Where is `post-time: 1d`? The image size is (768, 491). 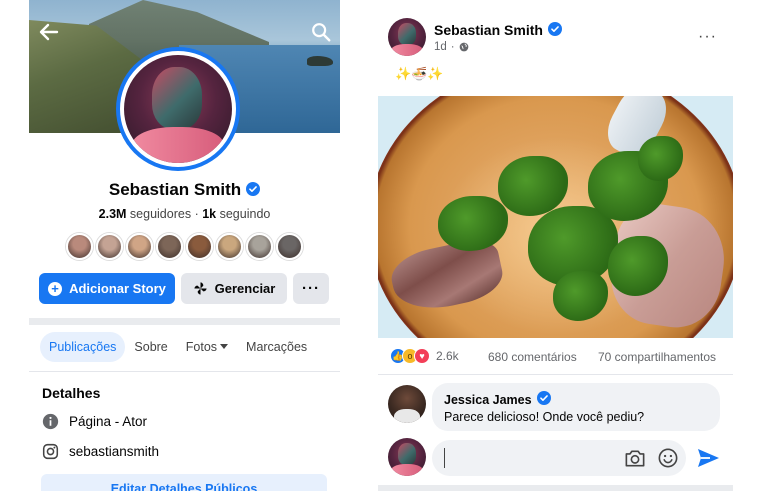 post-time: 1d is located at coordinates (440, 47).